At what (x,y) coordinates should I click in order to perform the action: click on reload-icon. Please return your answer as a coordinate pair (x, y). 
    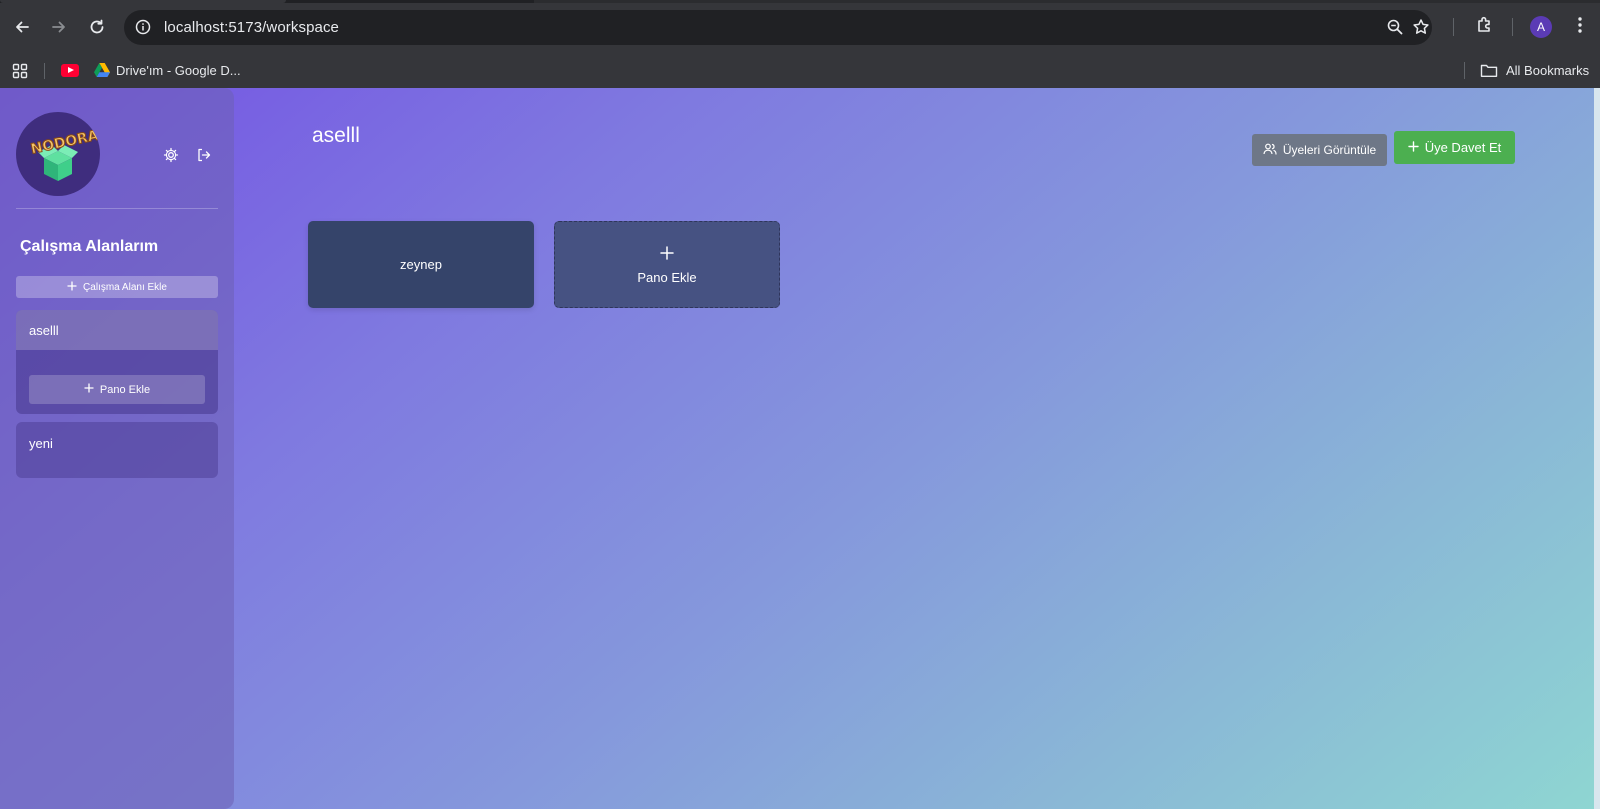
    Looking at the image, I should click on (97, 26).